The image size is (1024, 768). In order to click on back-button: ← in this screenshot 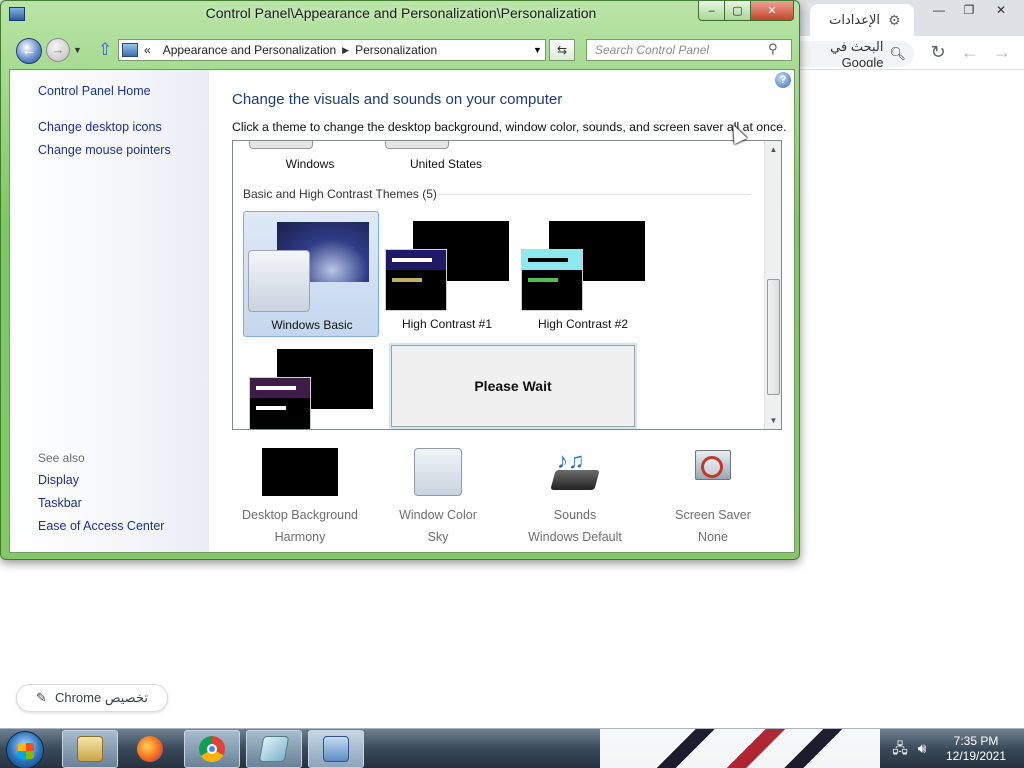, I will do `click(29, 51)`.